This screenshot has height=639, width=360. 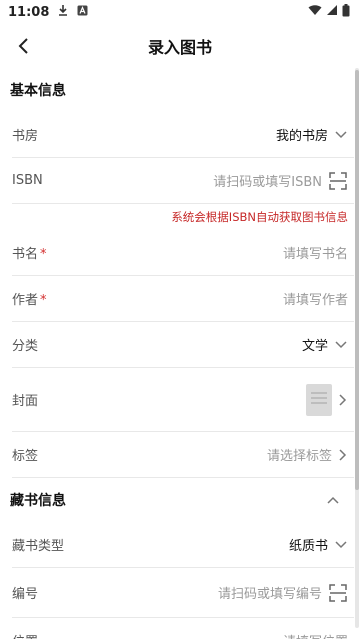 What do you see at coordinates (63, 12) in the screenshot?
I see `download-icon` at bounding box center [63, 12].